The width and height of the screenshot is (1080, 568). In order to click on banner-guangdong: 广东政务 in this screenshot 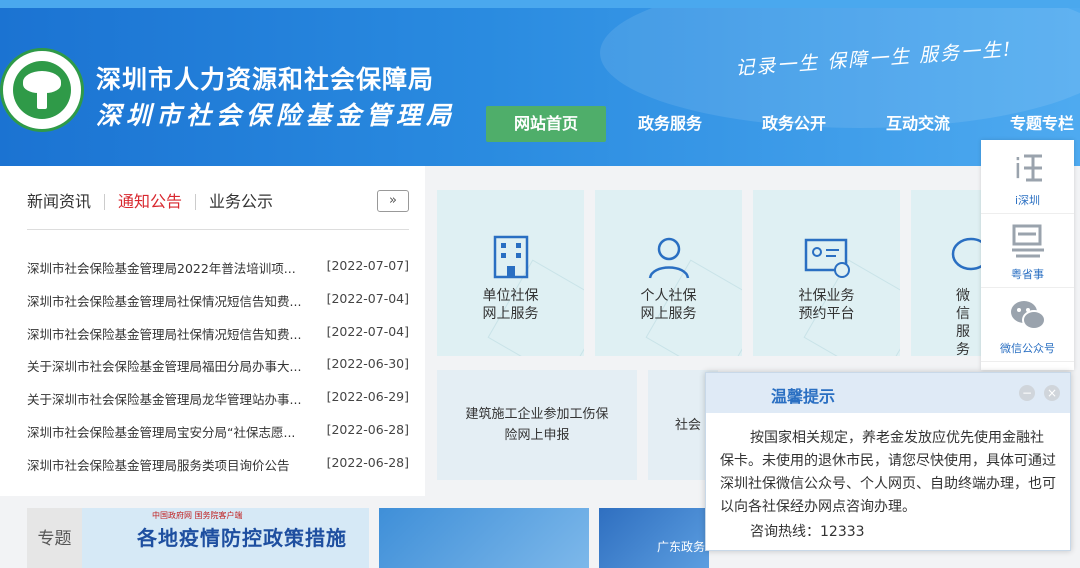, I will do `click(654, 538)`.